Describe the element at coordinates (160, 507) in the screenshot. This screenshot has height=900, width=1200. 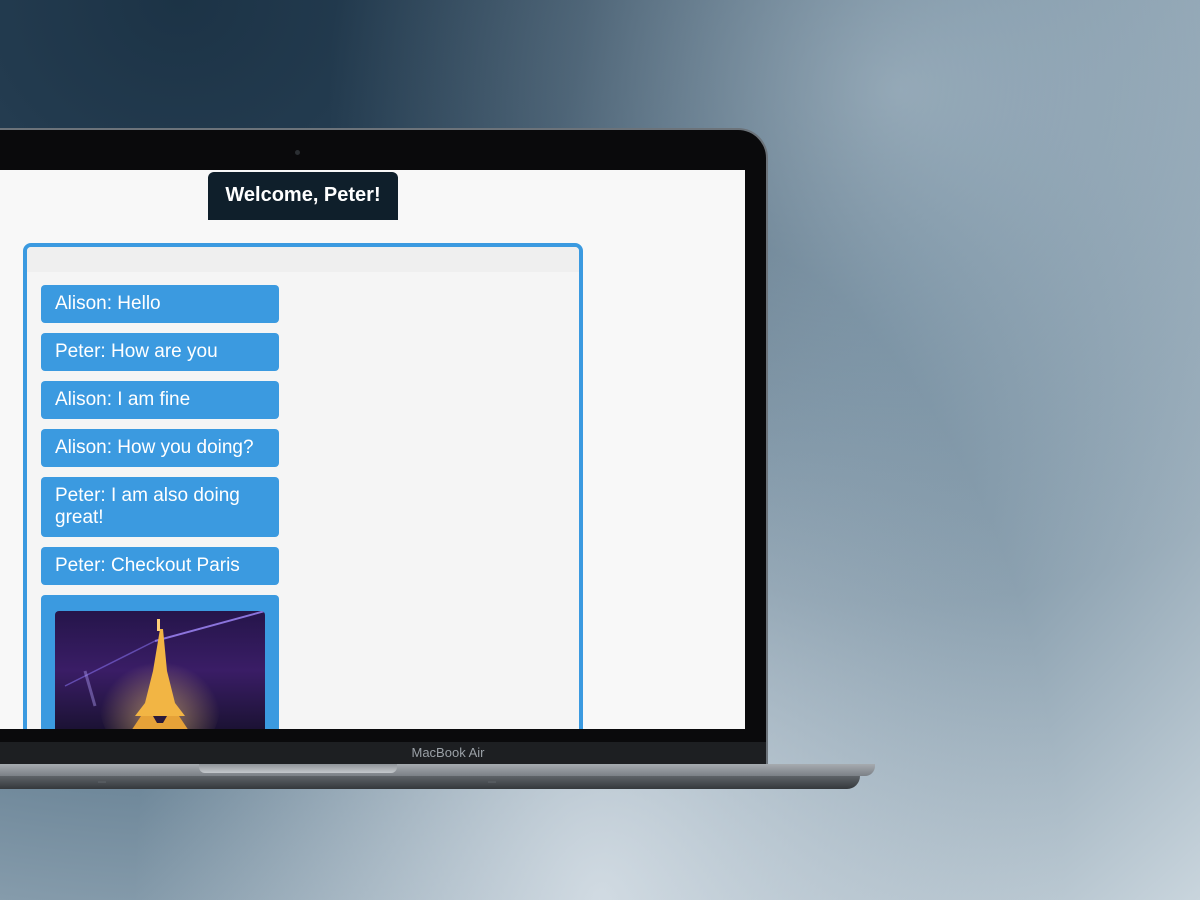
I see `chat-message: Peter: I am also doing great!` at that location.